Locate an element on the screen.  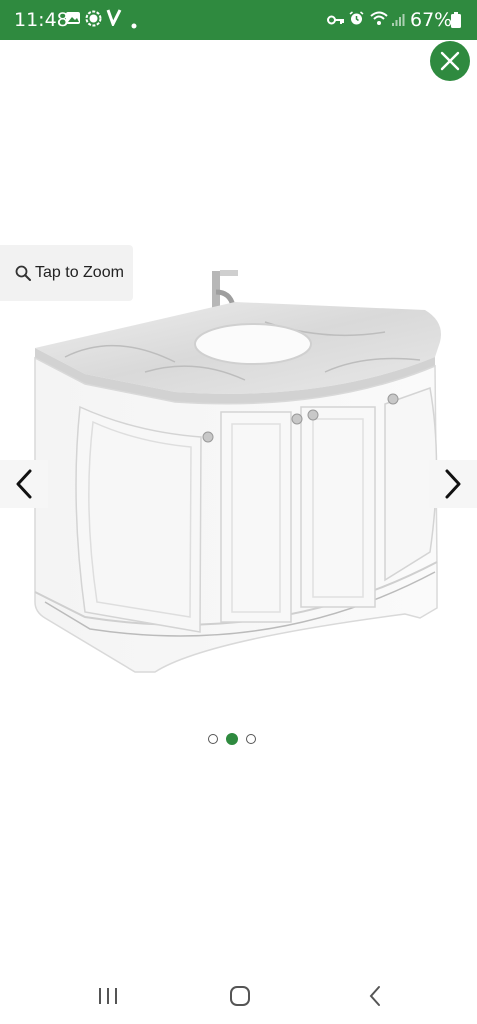
back-button is located at coordinates (375, 996).